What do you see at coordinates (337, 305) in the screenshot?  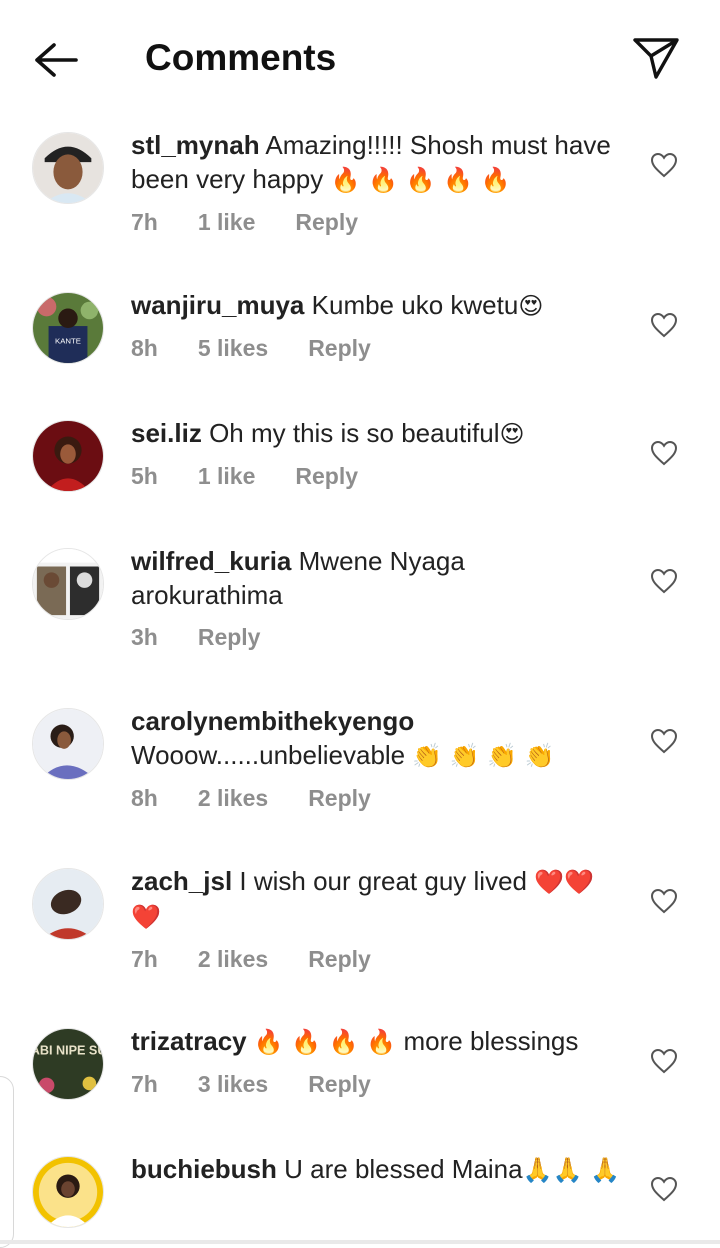 I see `comment-text: wanjiru_muya Kumbe uko kwetu😍` at bounding box center [337, 305].